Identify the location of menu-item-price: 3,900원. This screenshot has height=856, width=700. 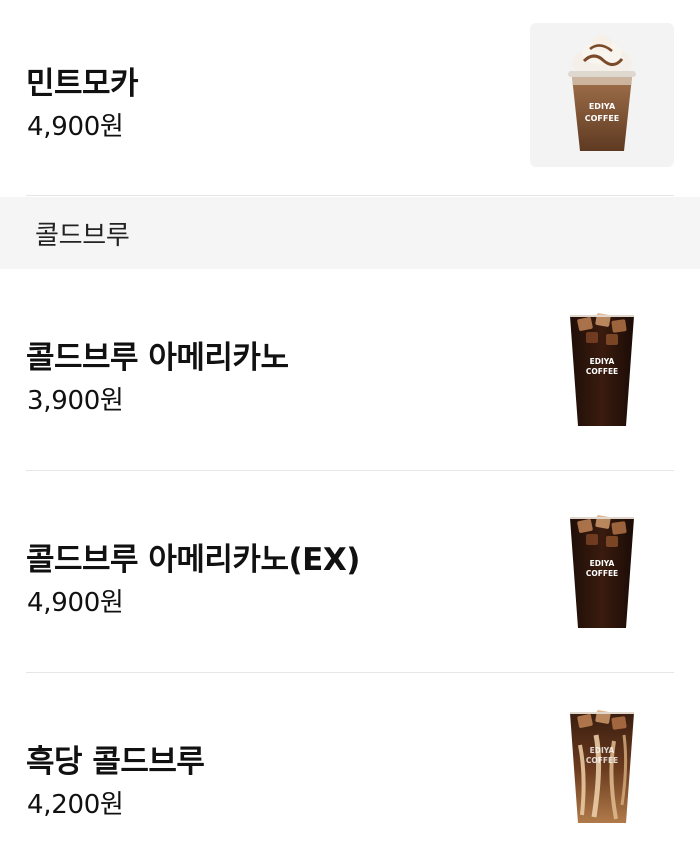
(75, 401).